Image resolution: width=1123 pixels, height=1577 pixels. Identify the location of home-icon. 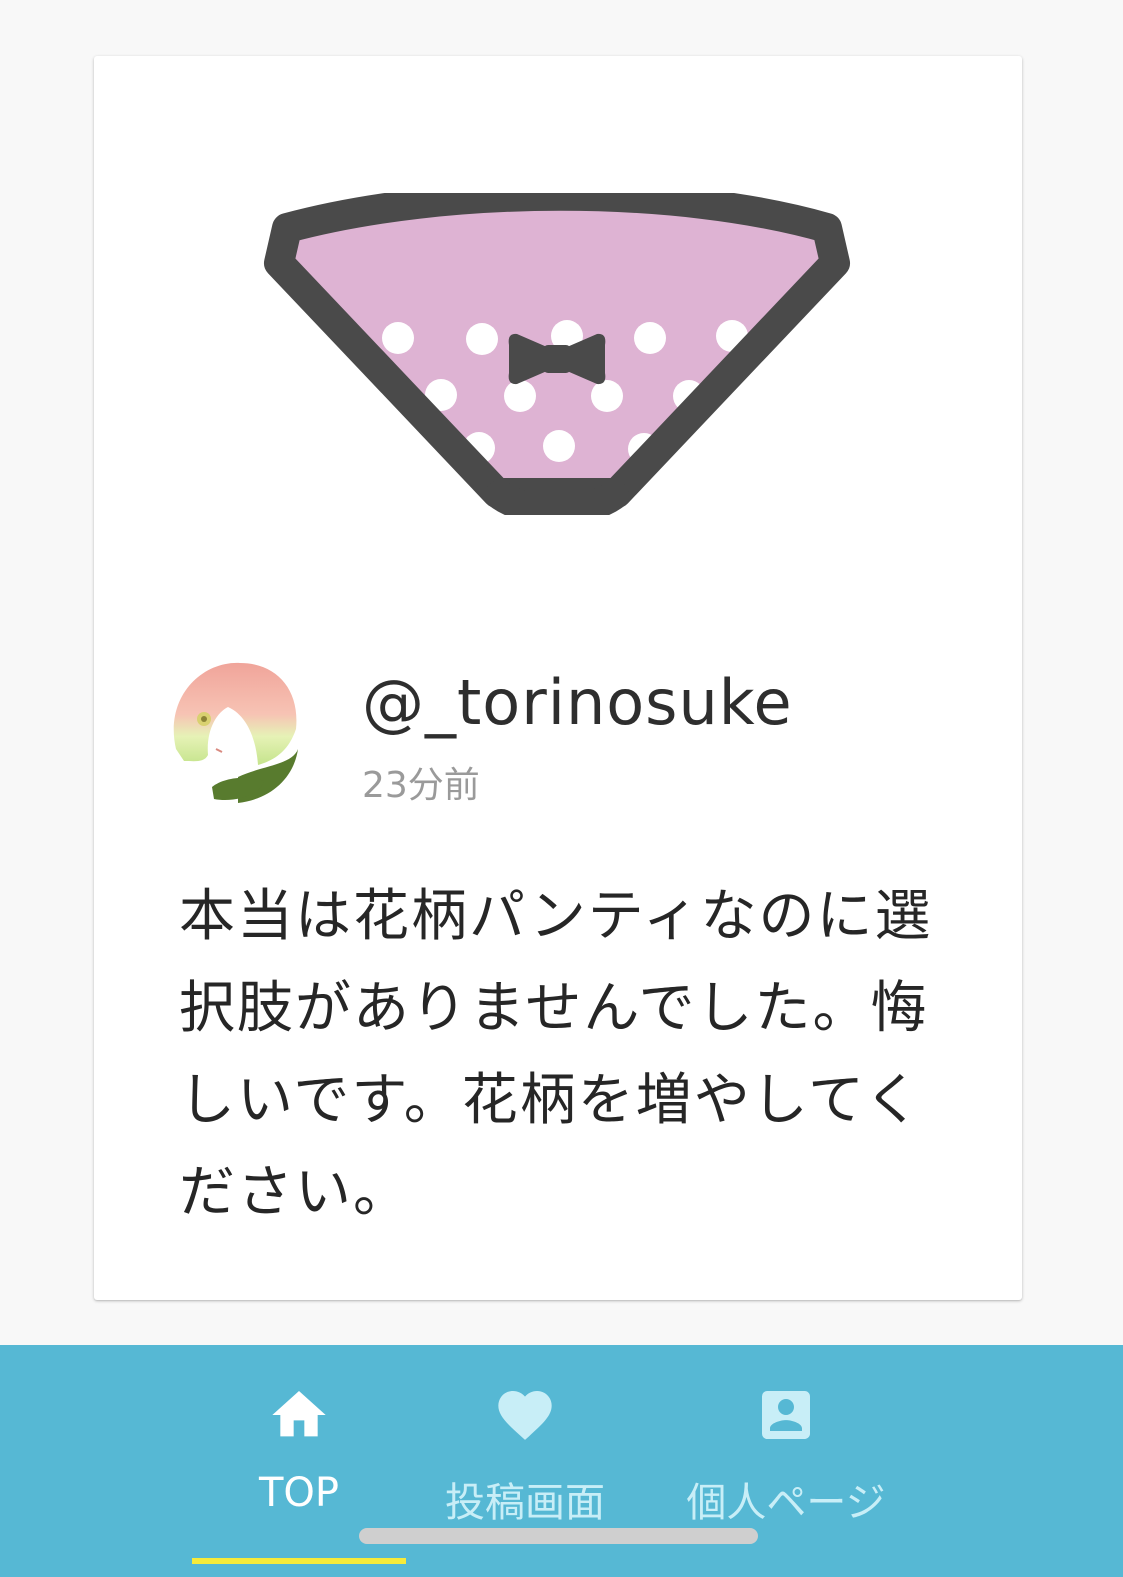
(299, 1414).